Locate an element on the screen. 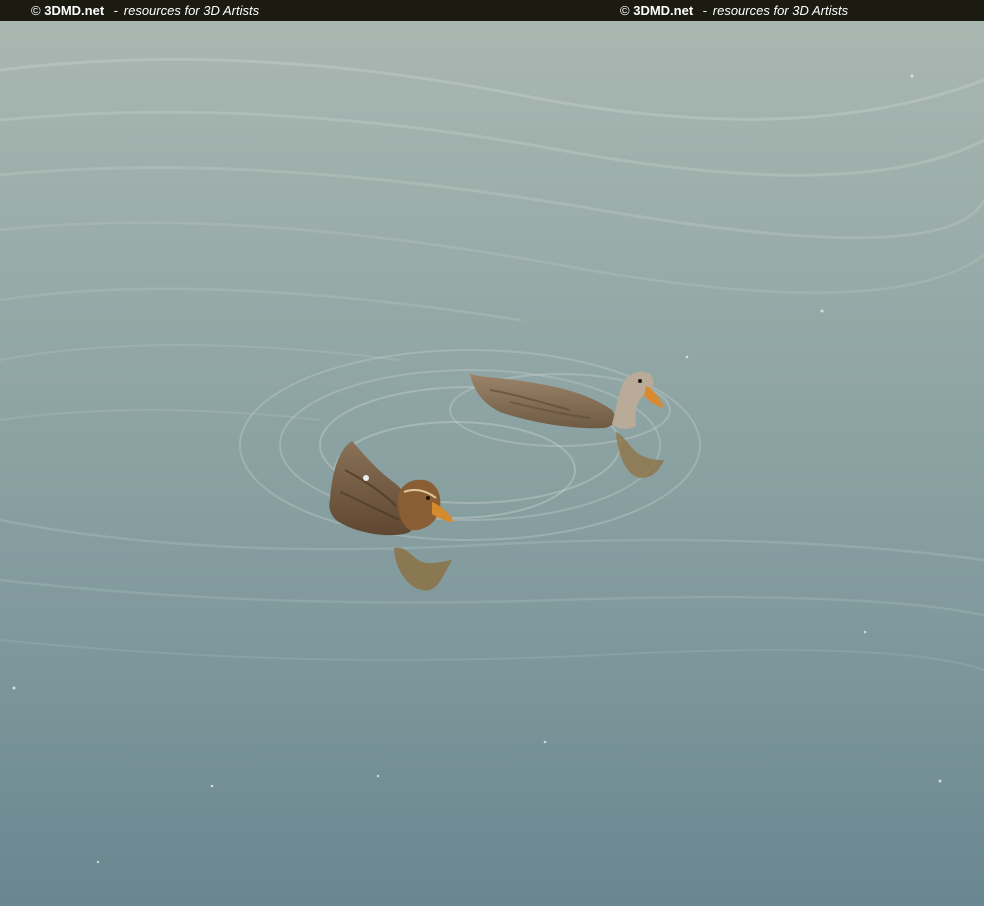 Image resolution: width=984 pixels, height=906 pixels. watermark-right: © 3DMD.net - resources for 3D Artists is located at coordinates (734, 10).